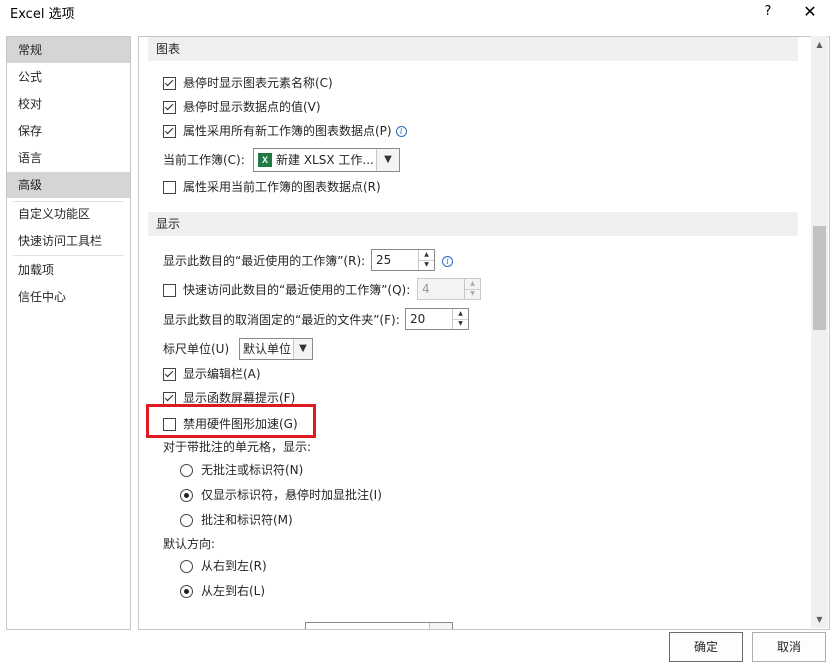 The height and width of the screenshot is (666, 831). I want to click on option-show-chart-element-names: 悬停时显示图表元素名称(C), so click(248, 83).